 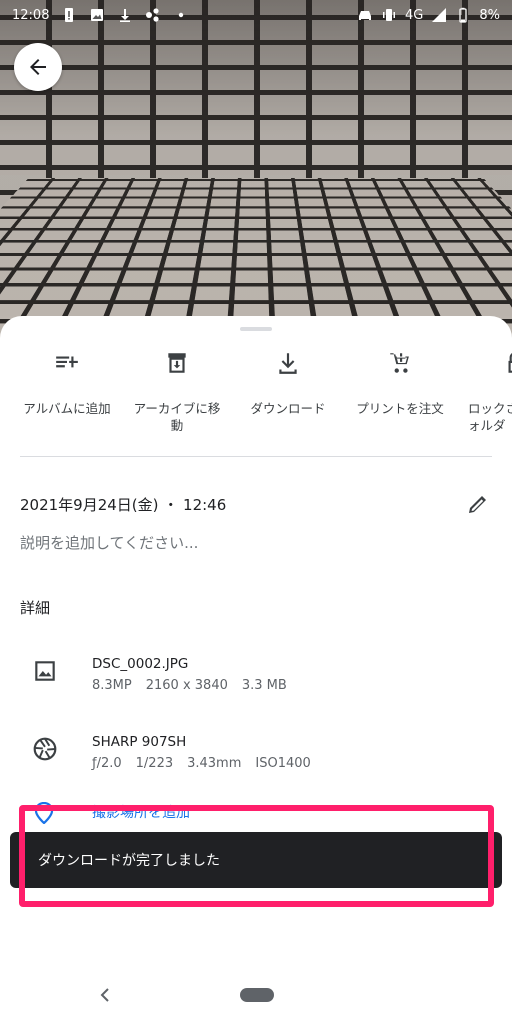 I want to click on download-button: ダウンロード, so click(x=288, y=381).